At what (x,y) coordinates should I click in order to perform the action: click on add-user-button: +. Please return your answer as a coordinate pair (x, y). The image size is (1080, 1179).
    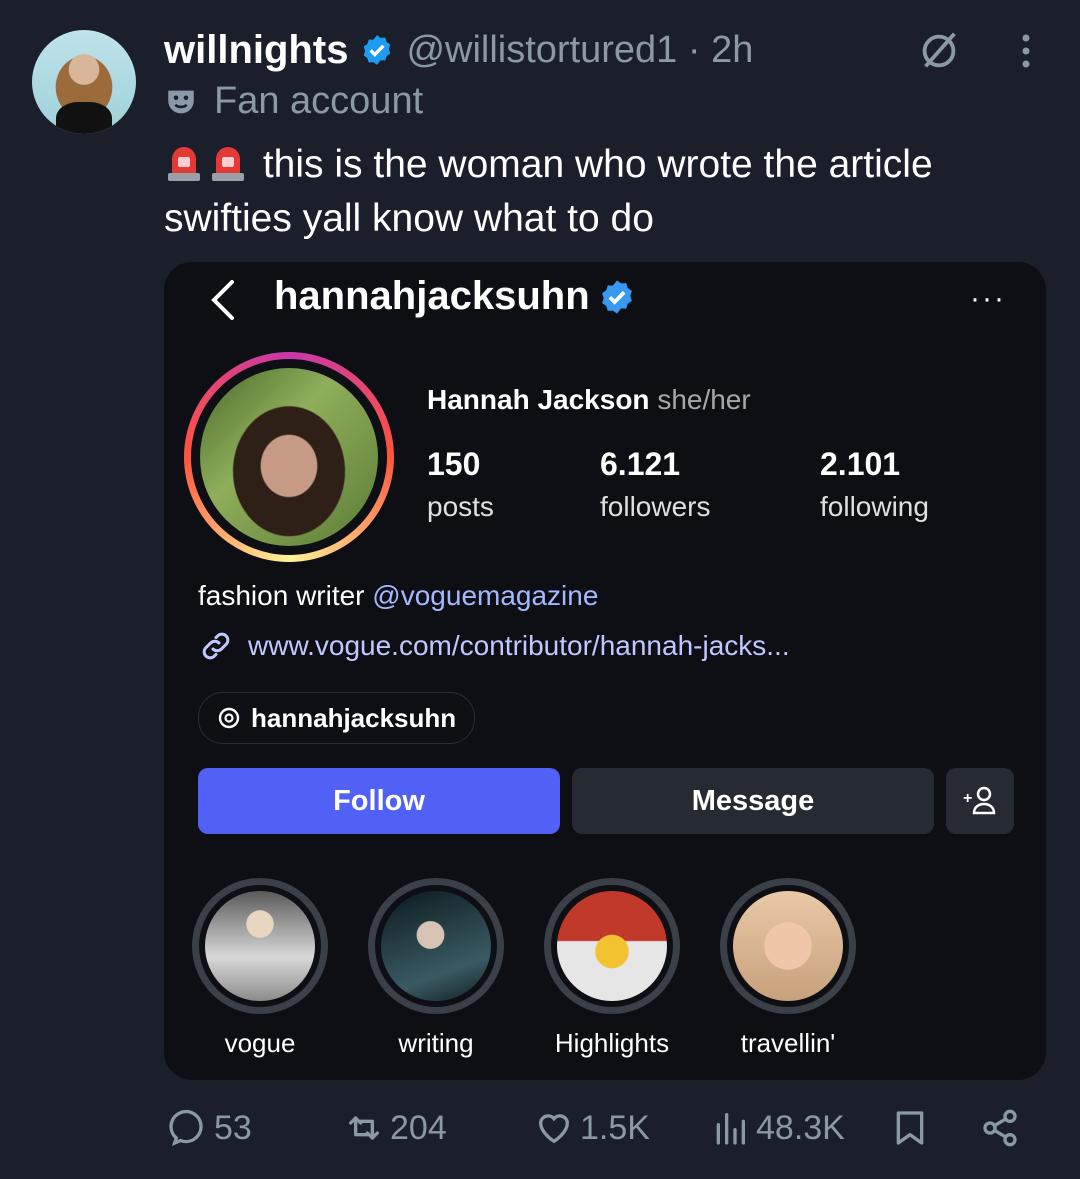
    Looking at the image, I should click on (980, 801).